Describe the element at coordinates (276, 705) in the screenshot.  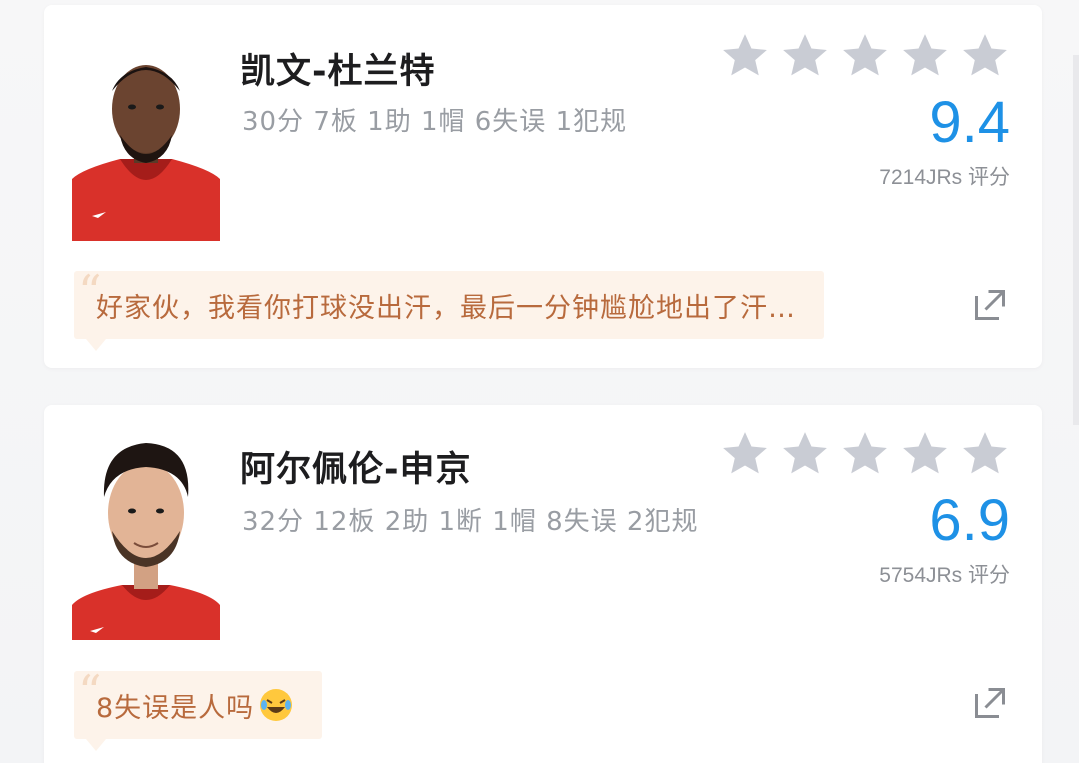
I see `laughing-crying-emoji-icon` at that location.